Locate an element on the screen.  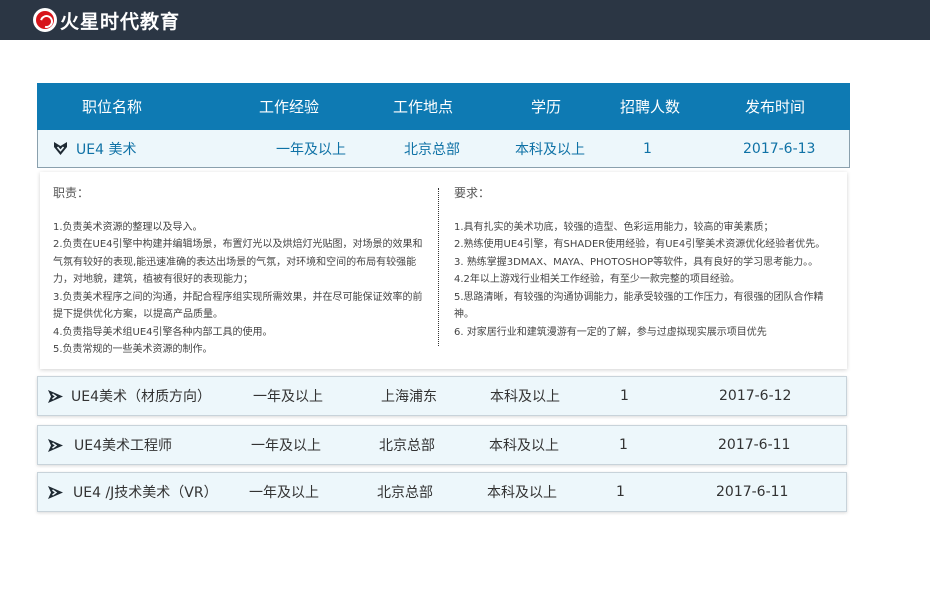
requirement-line: 4.2年以上游戏行业相关工作经验，有至少一款完整的项目经验。 is located at coordinates (597, 279).